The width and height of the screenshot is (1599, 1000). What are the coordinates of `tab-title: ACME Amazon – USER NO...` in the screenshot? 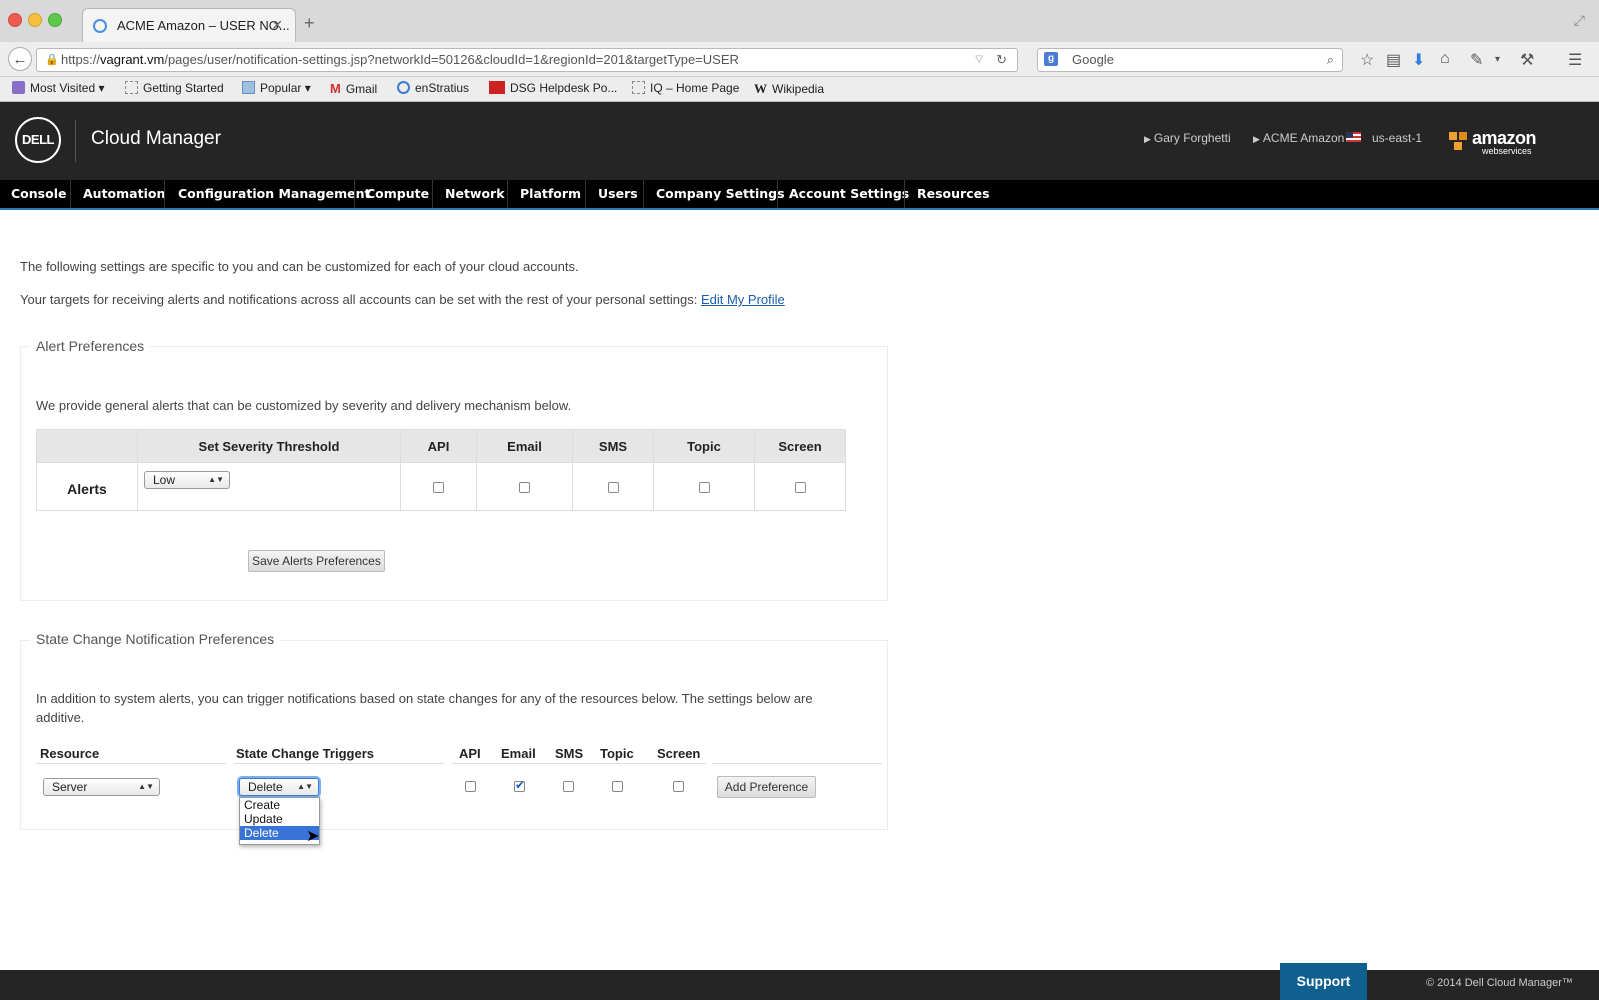 It's located at (203, 25).